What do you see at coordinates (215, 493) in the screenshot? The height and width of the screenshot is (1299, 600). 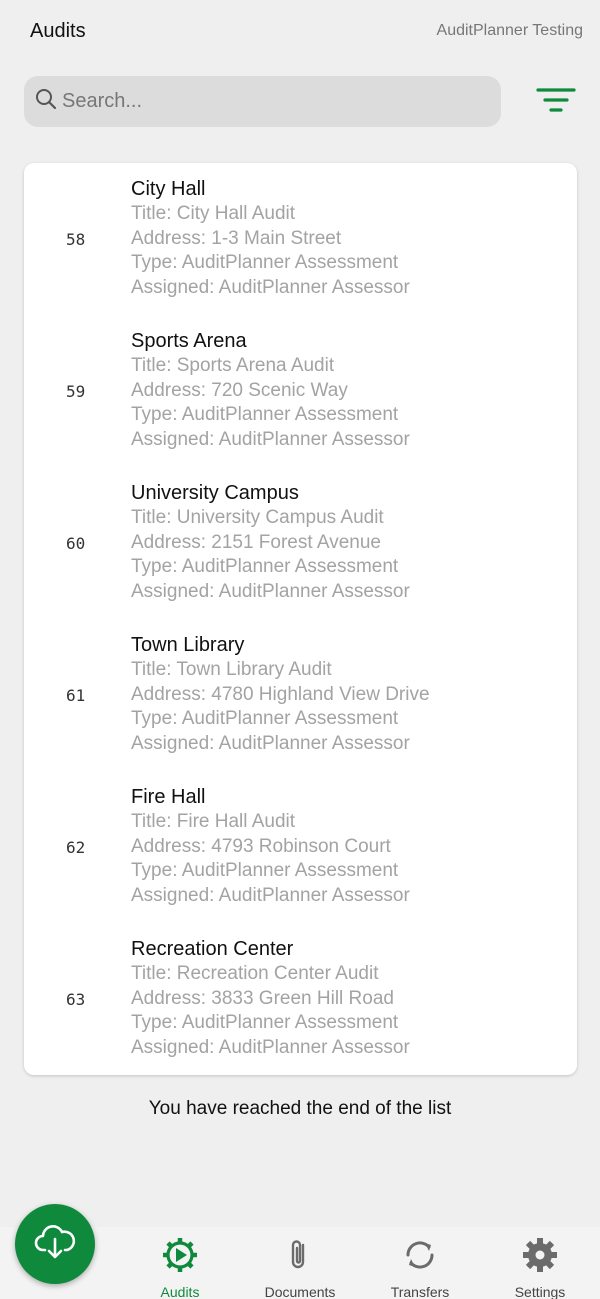 I see `audit-name: University Campus` at bounding box center [215, 493].